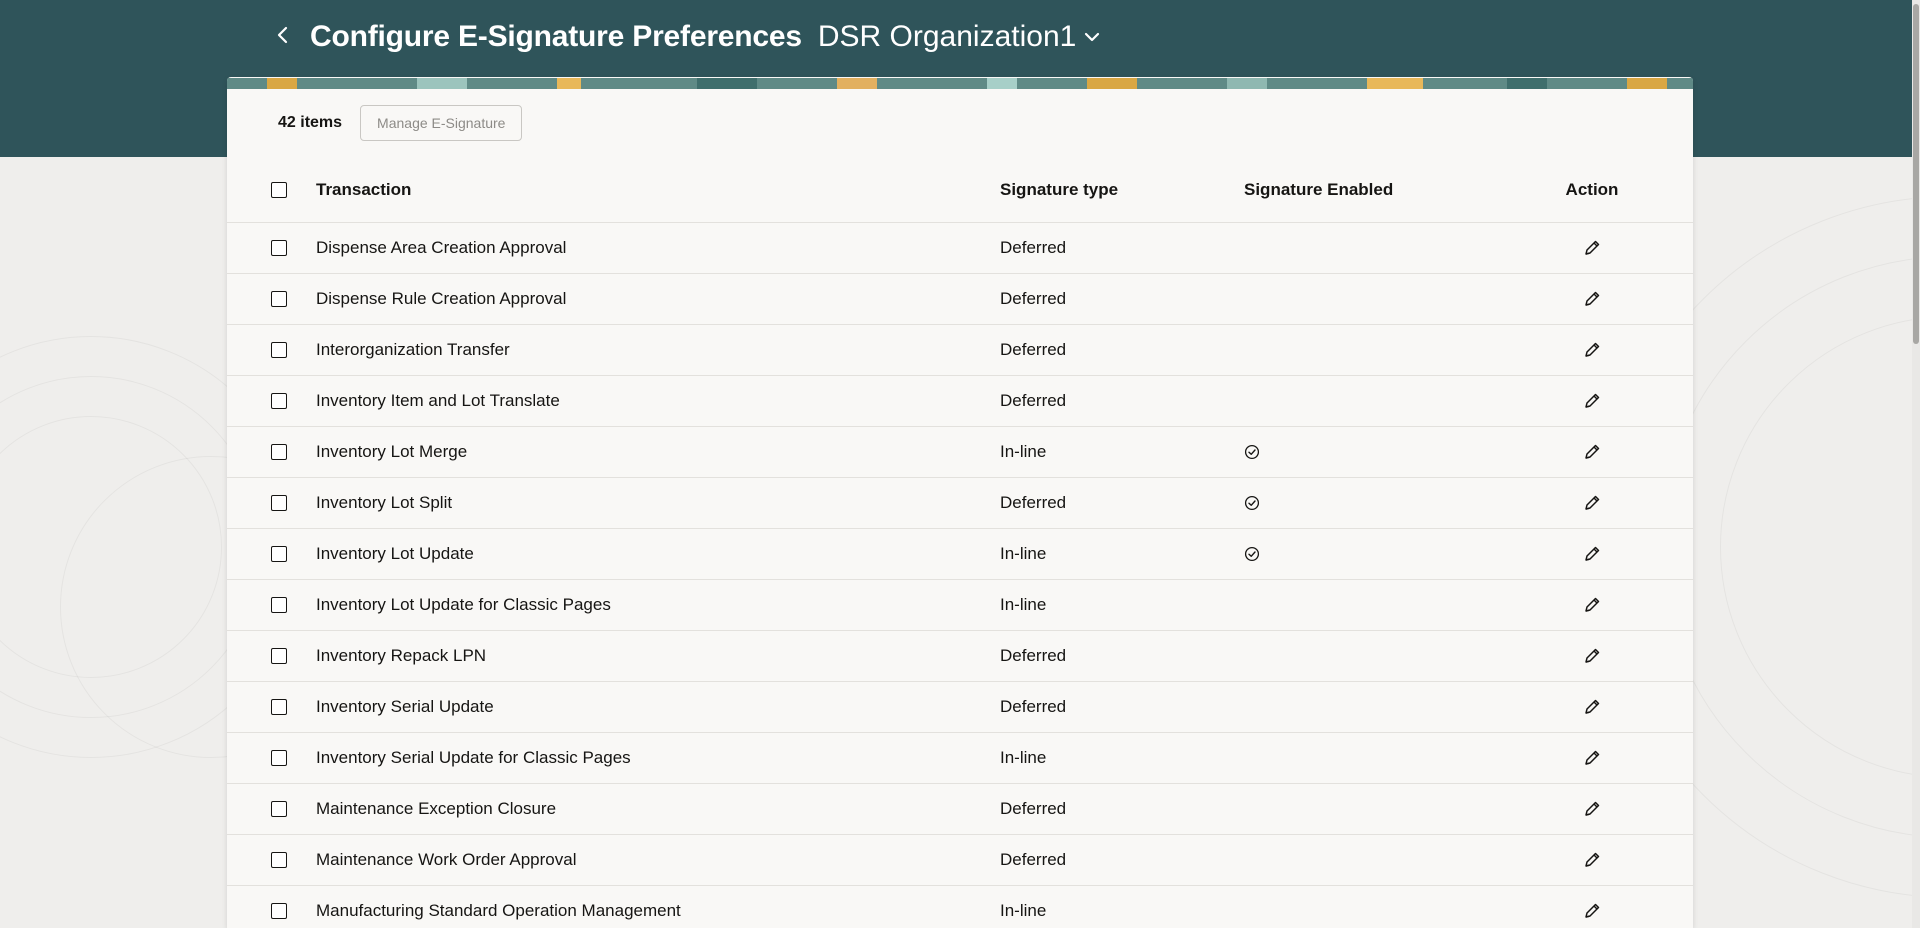  Describe the element at coordinates (960, 452) in the screenshot. I see `table-row: Inventory Lot Merge In-line` at that location.